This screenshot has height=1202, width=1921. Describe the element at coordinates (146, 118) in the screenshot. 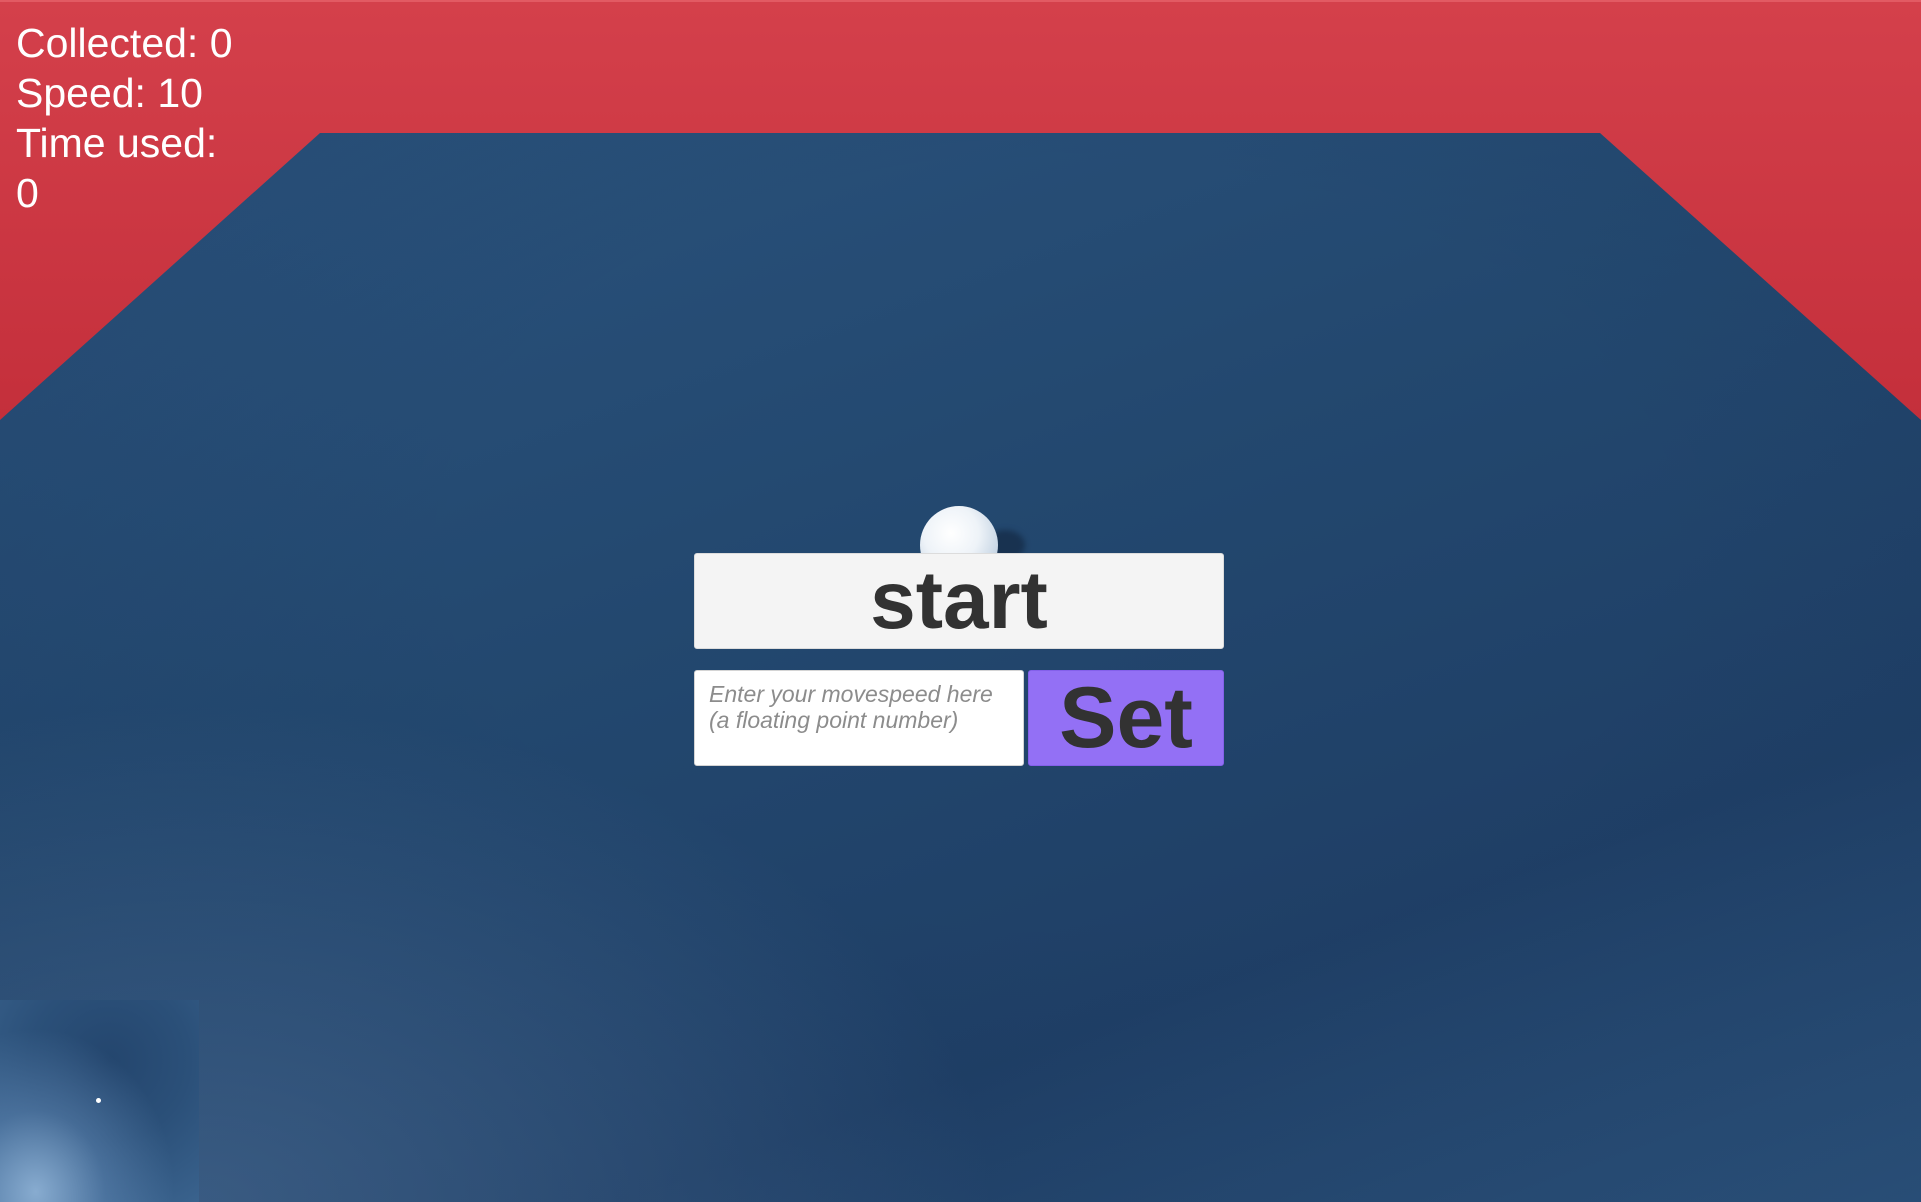

I see `hud-stats: Collected: 0 Speed: 10 Time used: 0` at that location.